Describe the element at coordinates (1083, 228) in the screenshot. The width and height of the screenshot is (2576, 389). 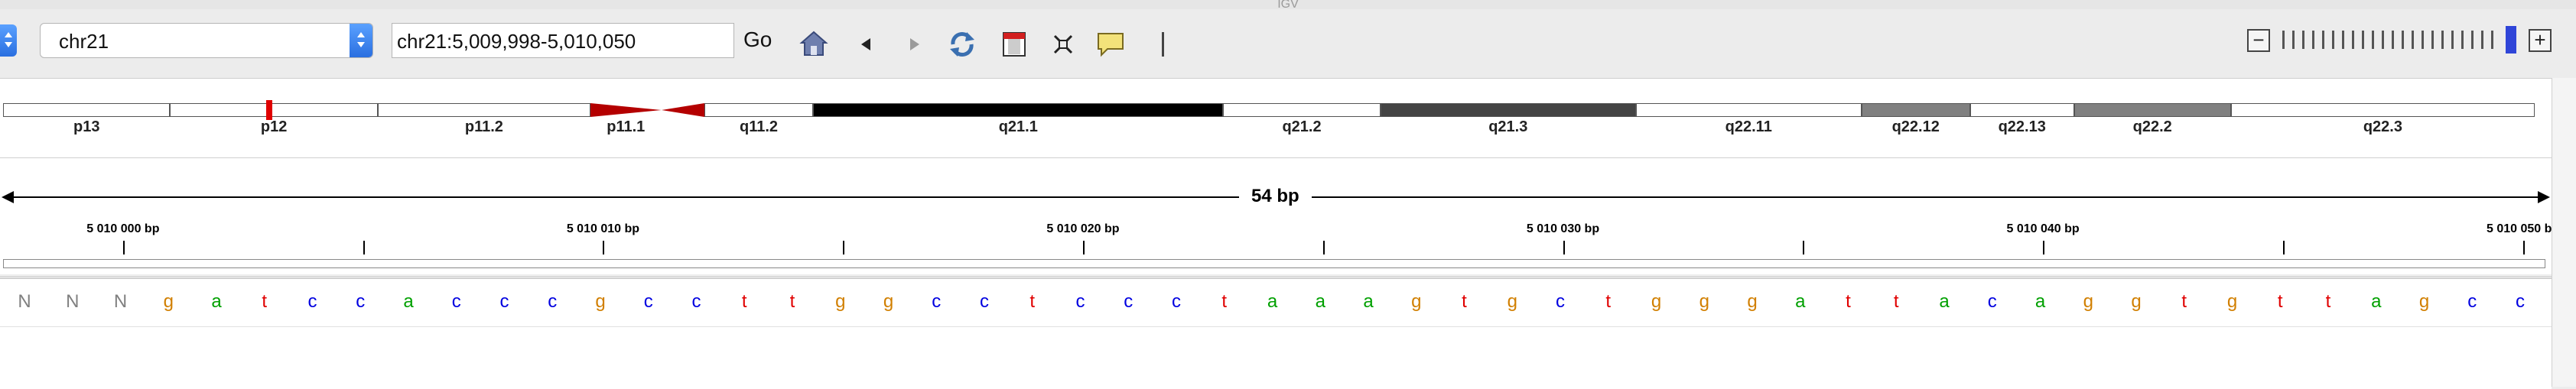
I see `ruler-tick-label: 5 010 020 bp` at that location.